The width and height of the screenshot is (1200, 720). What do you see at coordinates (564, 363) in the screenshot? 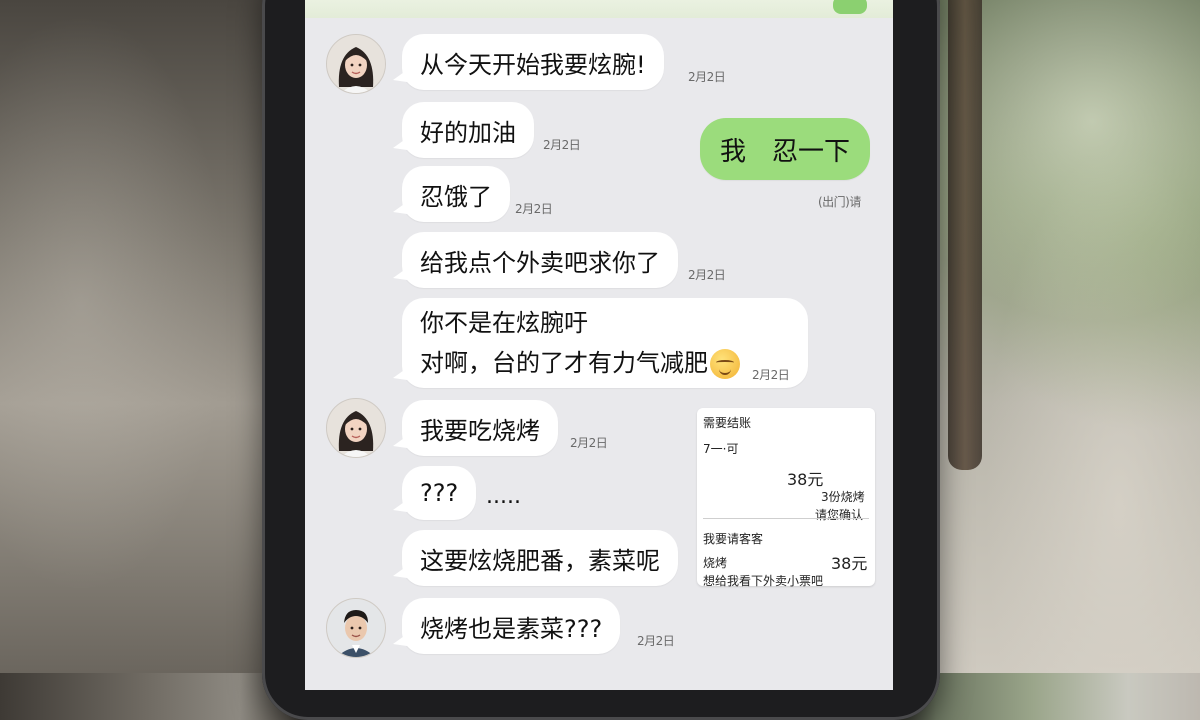
I see `message-line-2-text: 对啊，台的了才有力气减肥` at bounding box center [564, 363].